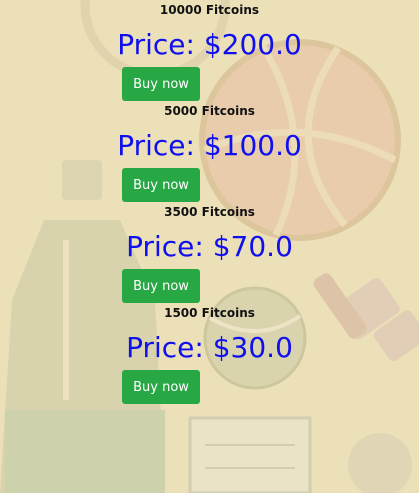  What do you see at coordinates (380, 463) in the screenshot?
I see `apple-icon` at bounding box center [380, 463].